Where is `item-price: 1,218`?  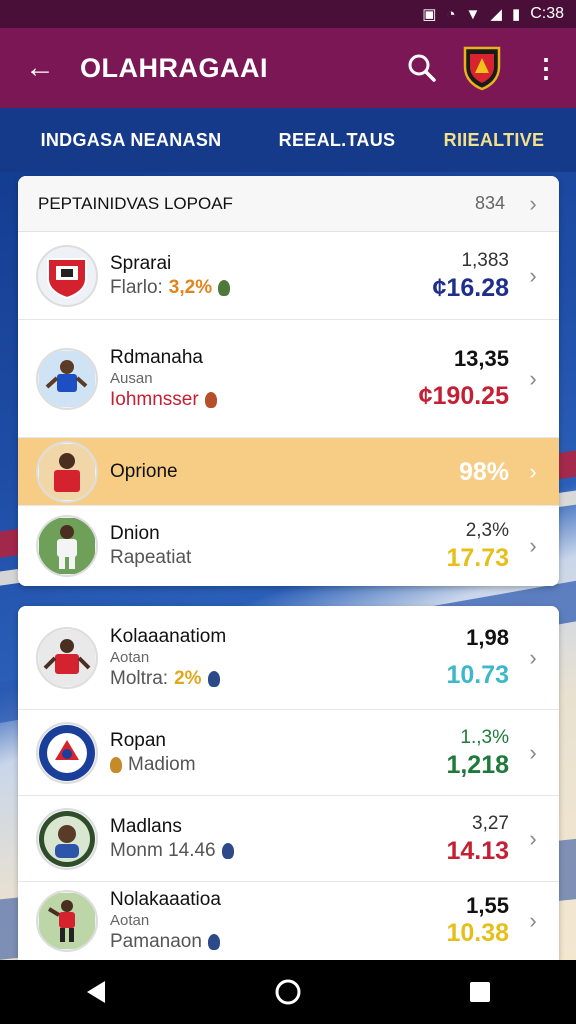
item-price: 1,218 is located at coordinates (477, 764).